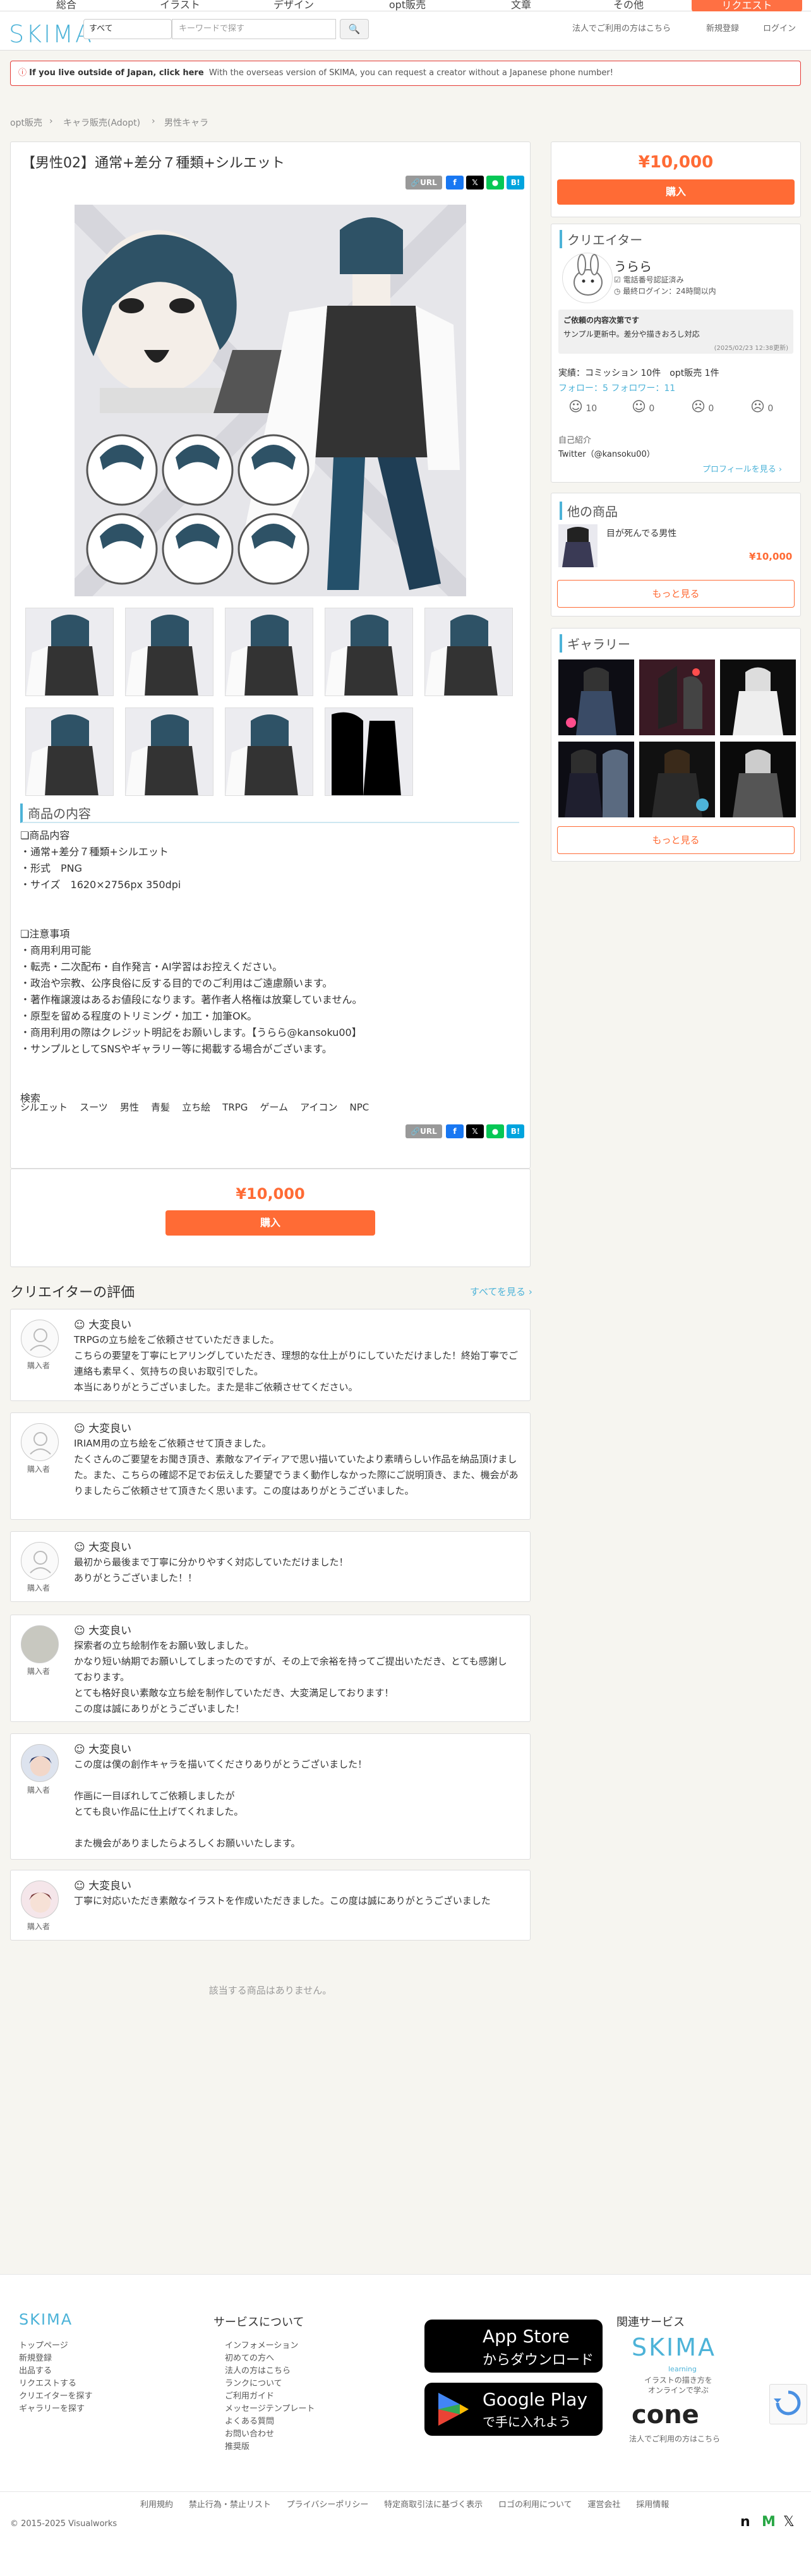 This screenshot has height=2576, width=811. What do you see at coordinates (641, 533) in the screenshot?
I see `other-product-name: 目が死んでる男性` at bounding box center [641, 533].